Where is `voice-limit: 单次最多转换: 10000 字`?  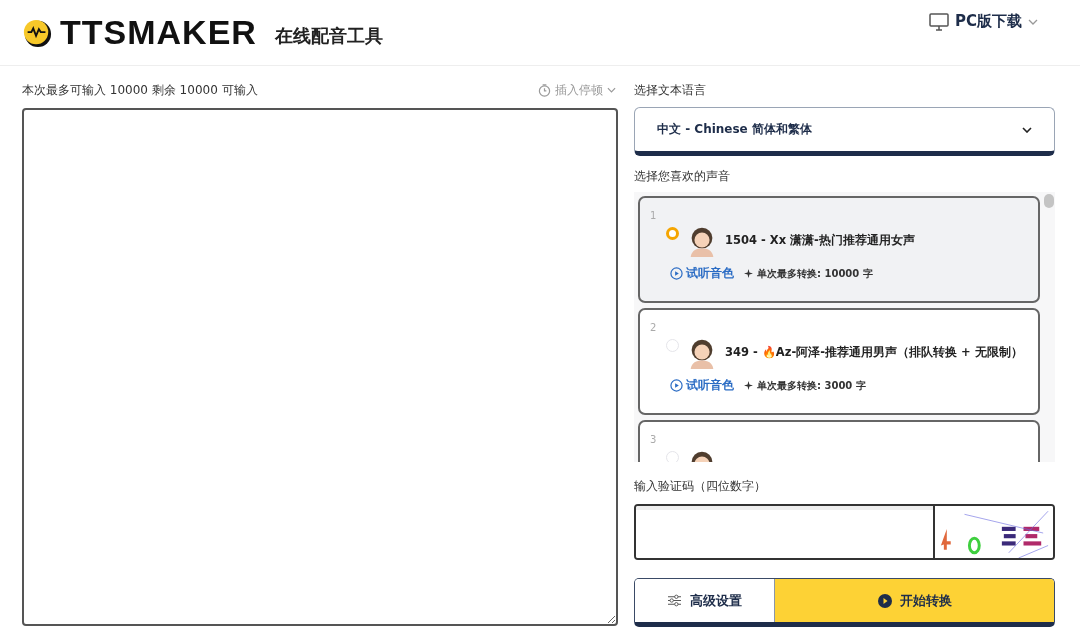 voice-limit: 单次最多转换: 10000 字 is located at coordinates (815, 273).